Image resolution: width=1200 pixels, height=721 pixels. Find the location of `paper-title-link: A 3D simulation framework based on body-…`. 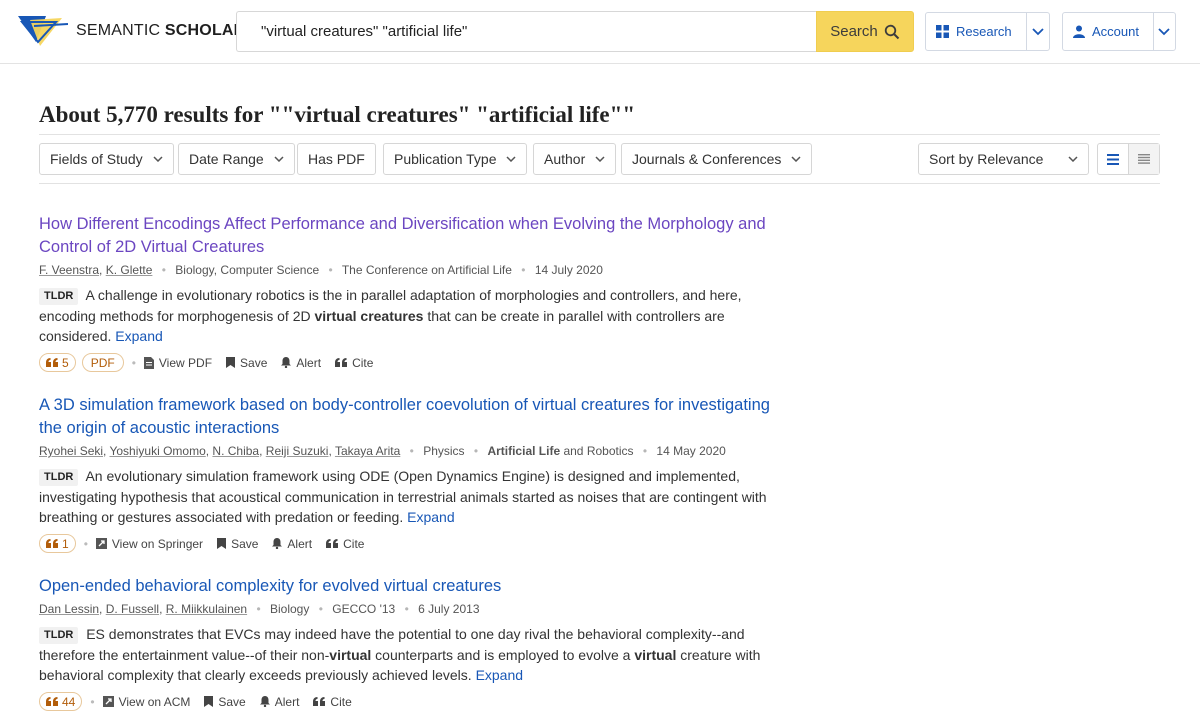

paper-title-link: A 3D simulation framework based on body-… is located at coordinates (411, 417).